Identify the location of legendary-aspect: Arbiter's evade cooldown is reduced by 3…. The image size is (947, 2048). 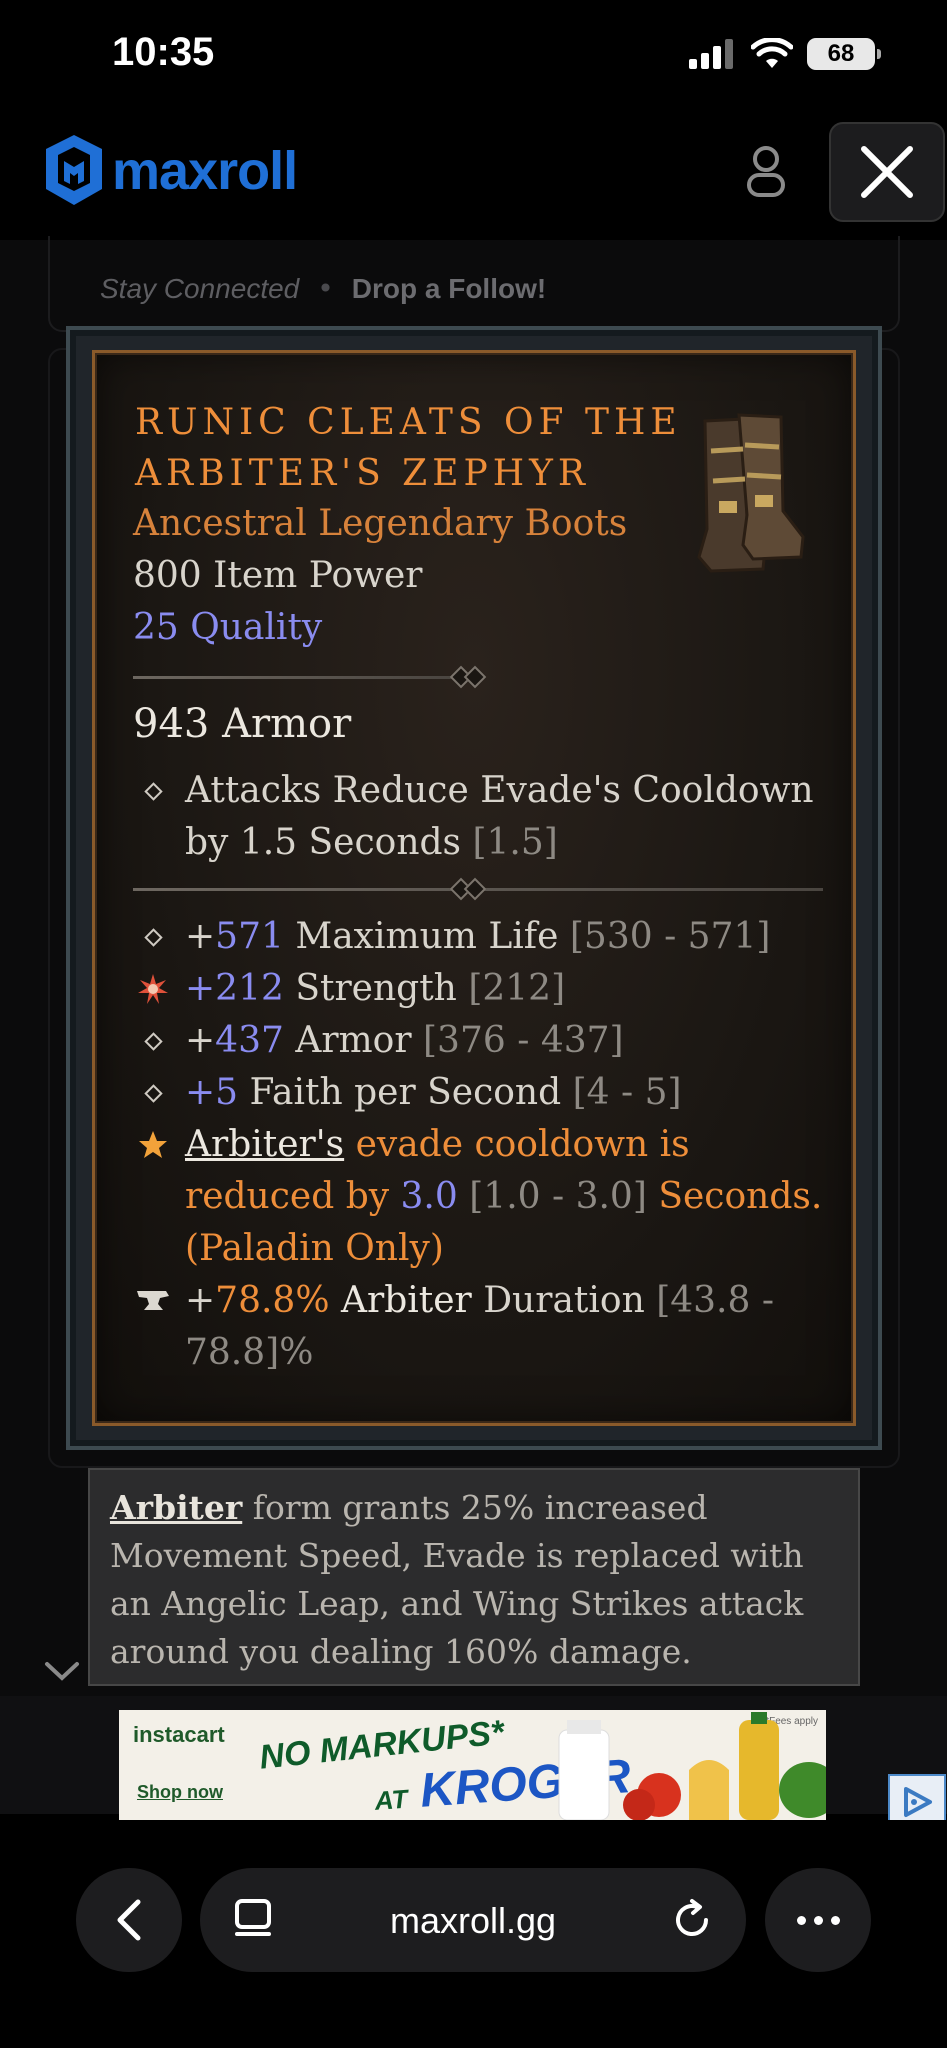
(478, 1197).